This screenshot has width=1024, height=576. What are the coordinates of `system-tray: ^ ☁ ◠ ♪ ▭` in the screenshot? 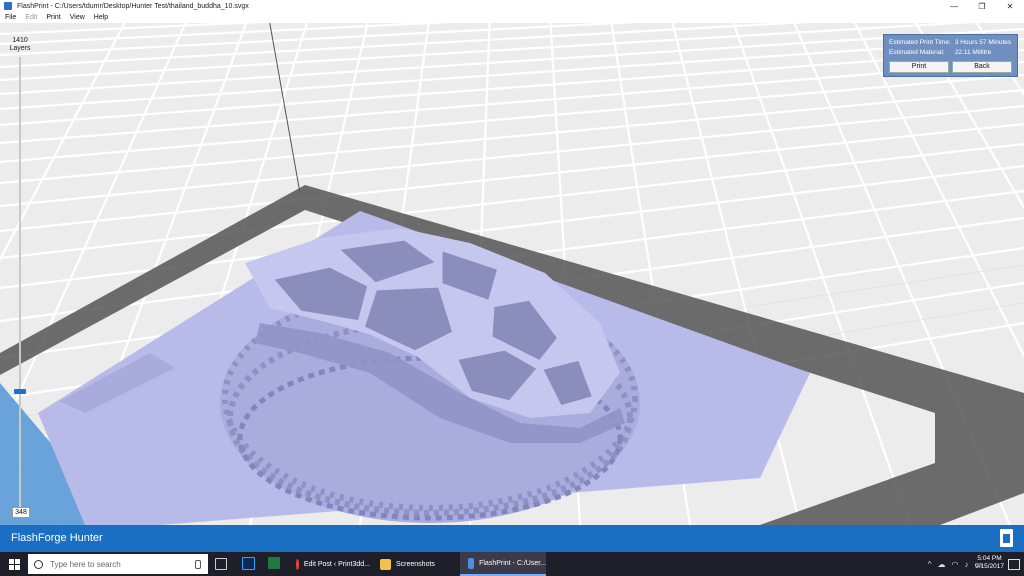 It's located at (955, 564).